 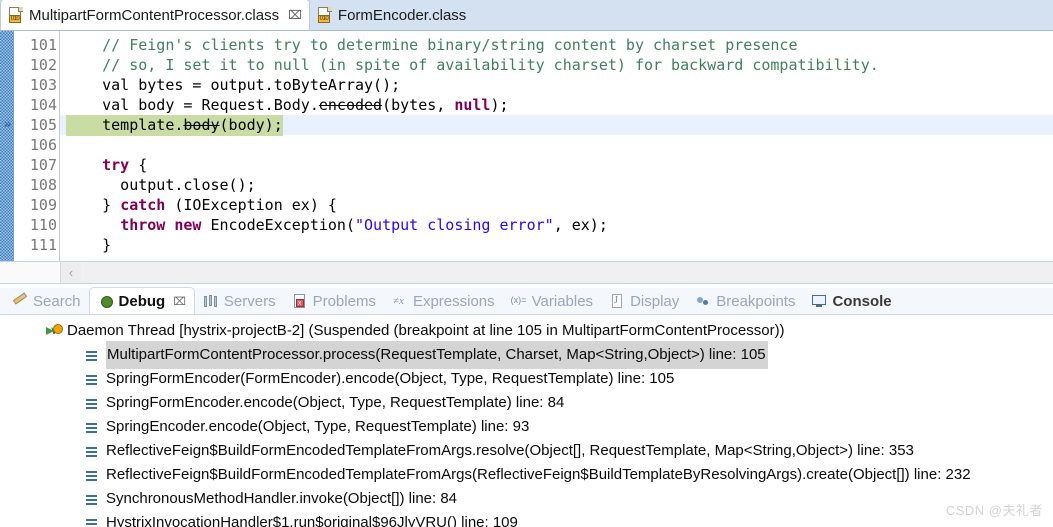 I want to click on debug-tab-expressions: ≠x Expressions, so click(x=443, y=301).